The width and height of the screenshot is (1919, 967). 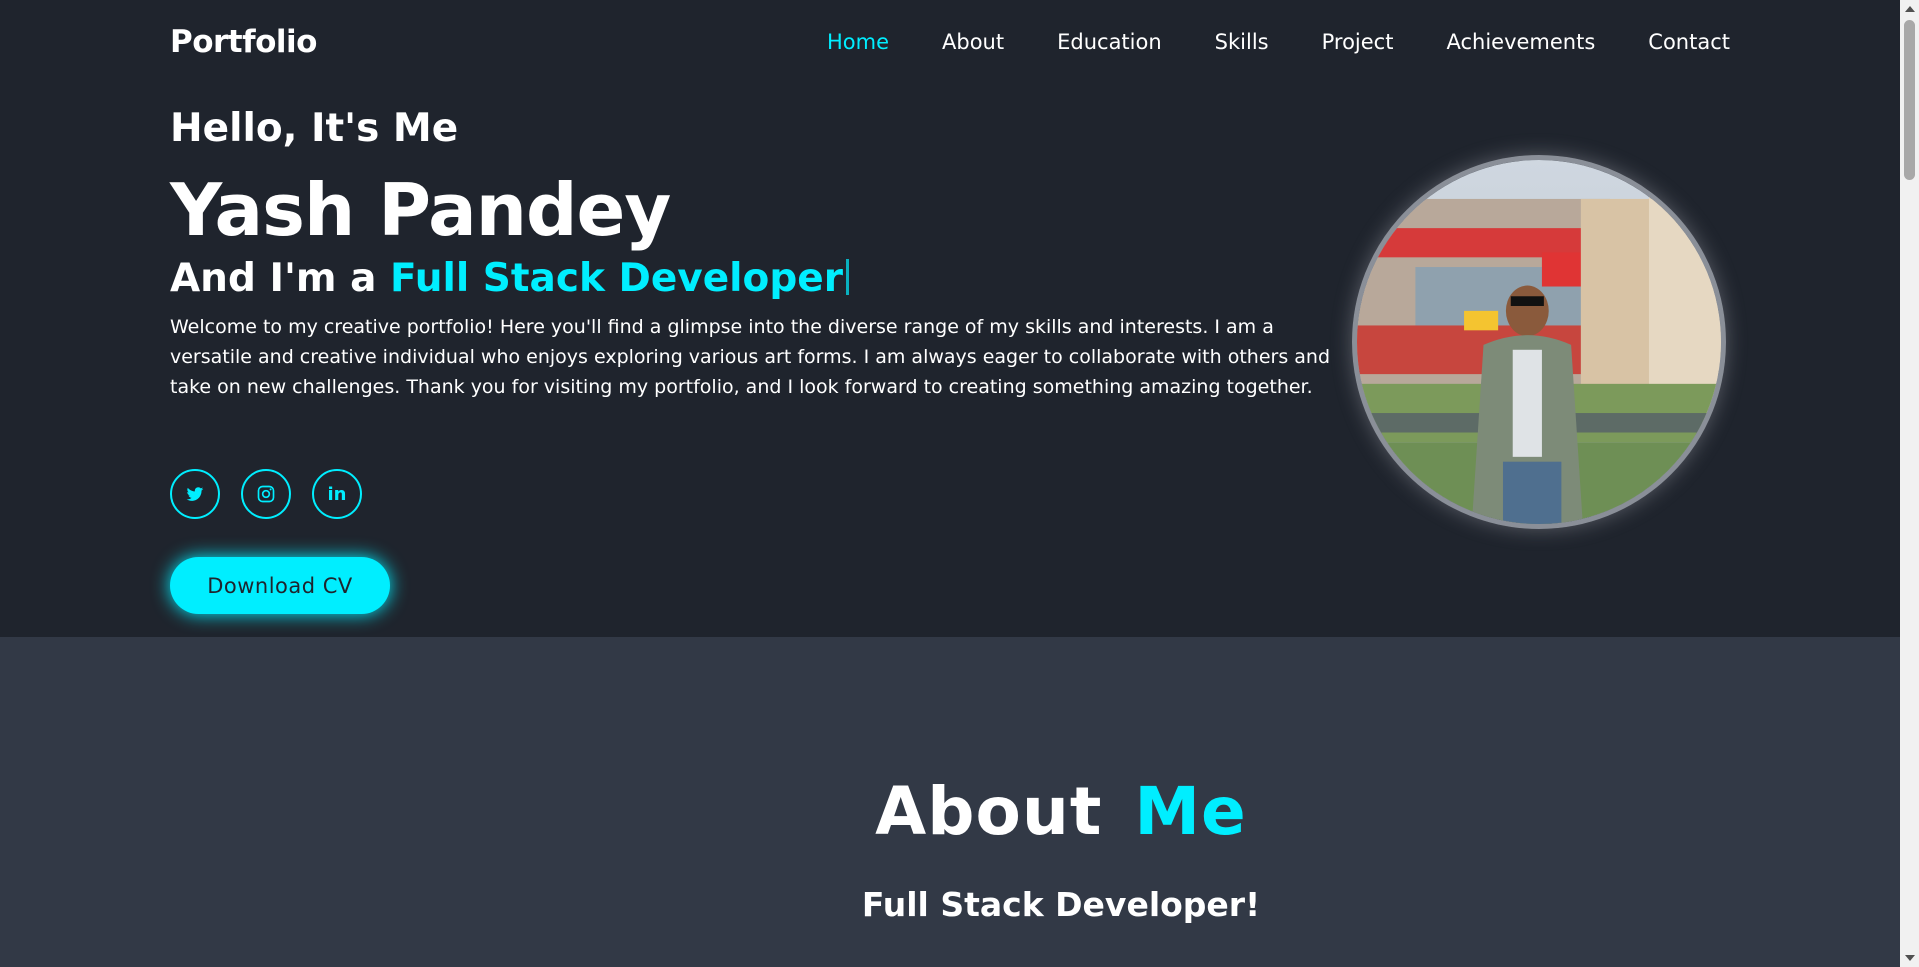 I want to click on role-prefix: And I'm a, so click(x=273, y=278).